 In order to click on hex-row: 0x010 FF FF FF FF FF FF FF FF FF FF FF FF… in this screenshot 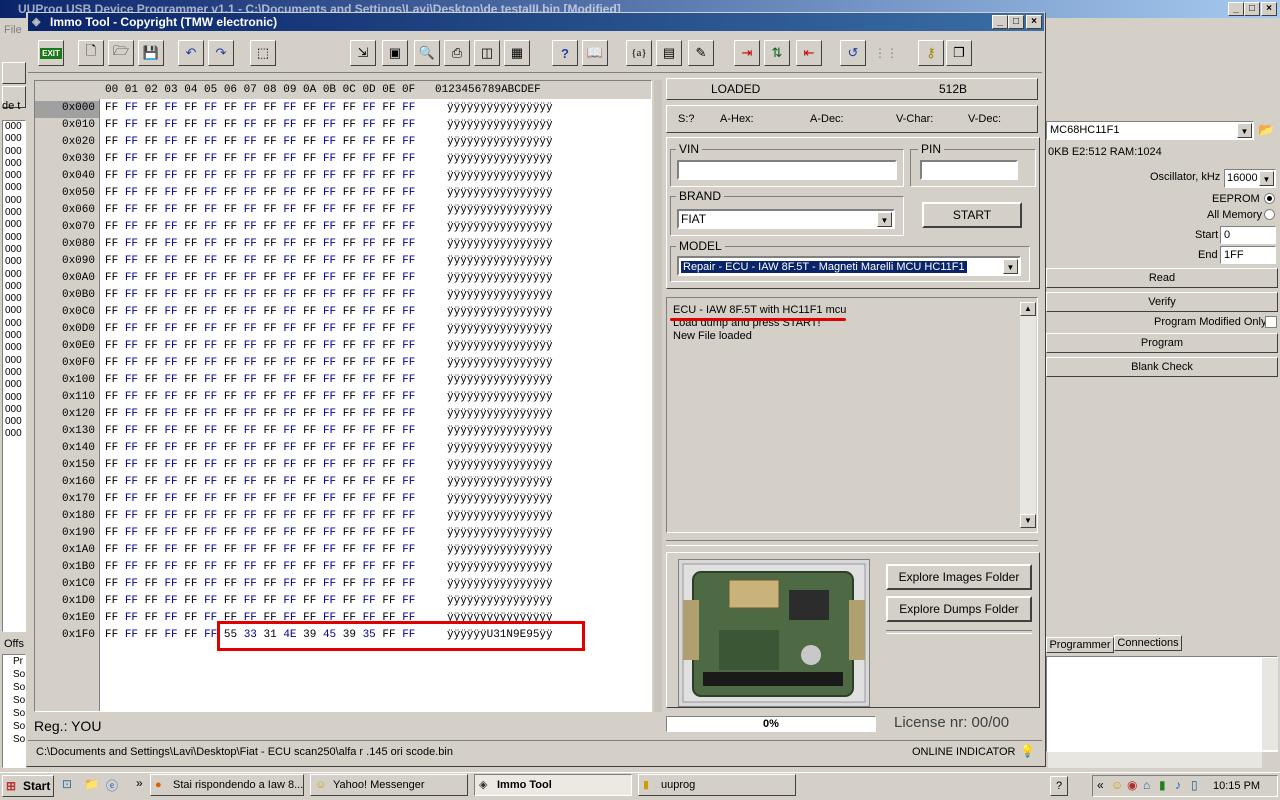, I will do `click(343, 125)`.